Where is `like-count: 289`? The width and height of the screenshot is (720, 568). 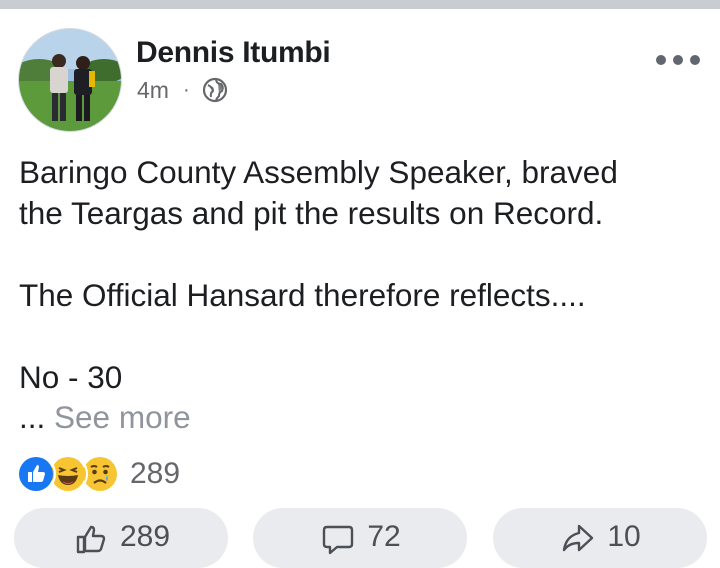 like-count: 289 is located at coordinates (145, 536).